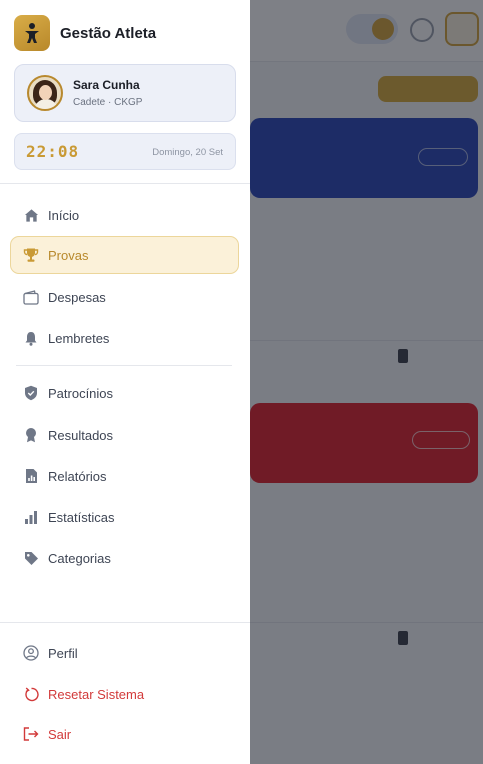 The height and width of the screenshot is (764, 483). Describe the element at coordinates (81, 435) in the screenshot. I see `nav-label: Resultados` at that location.